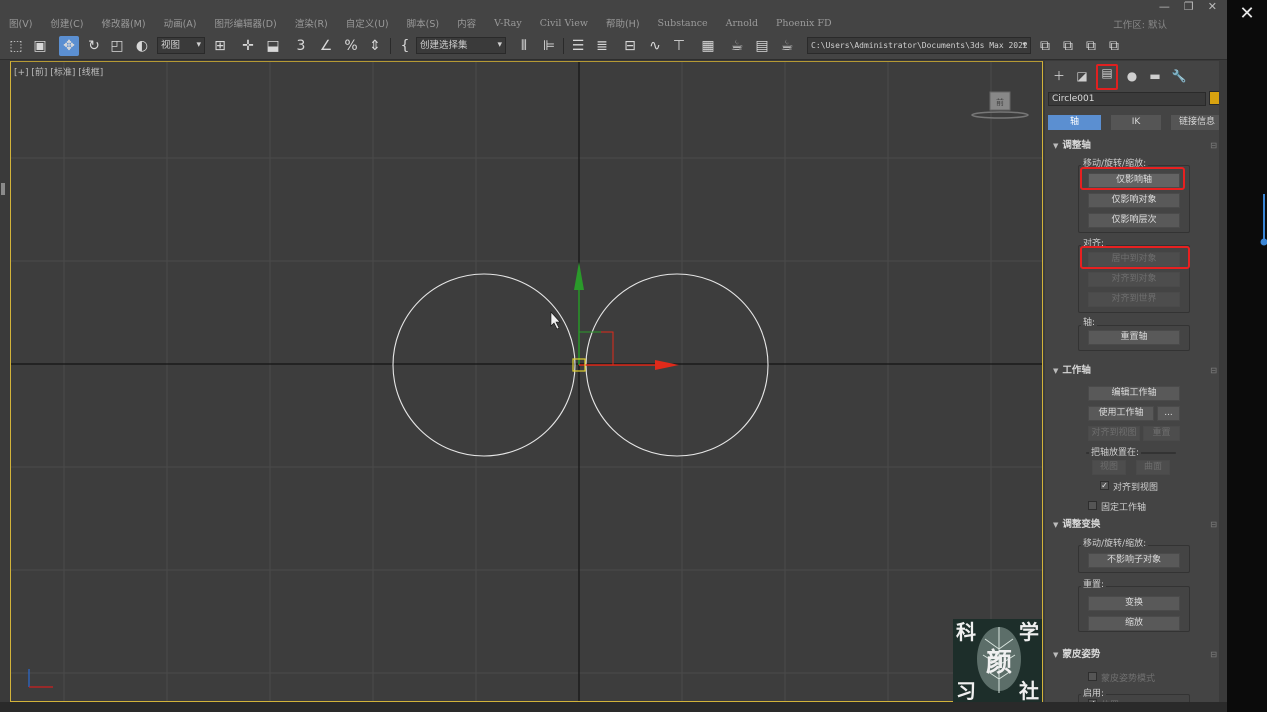  What do you see at coordinates (1136, 488) in the screenshot?
I see `align-to-view-check-label: 对齐到视图` at bounding box center [1136, 488].